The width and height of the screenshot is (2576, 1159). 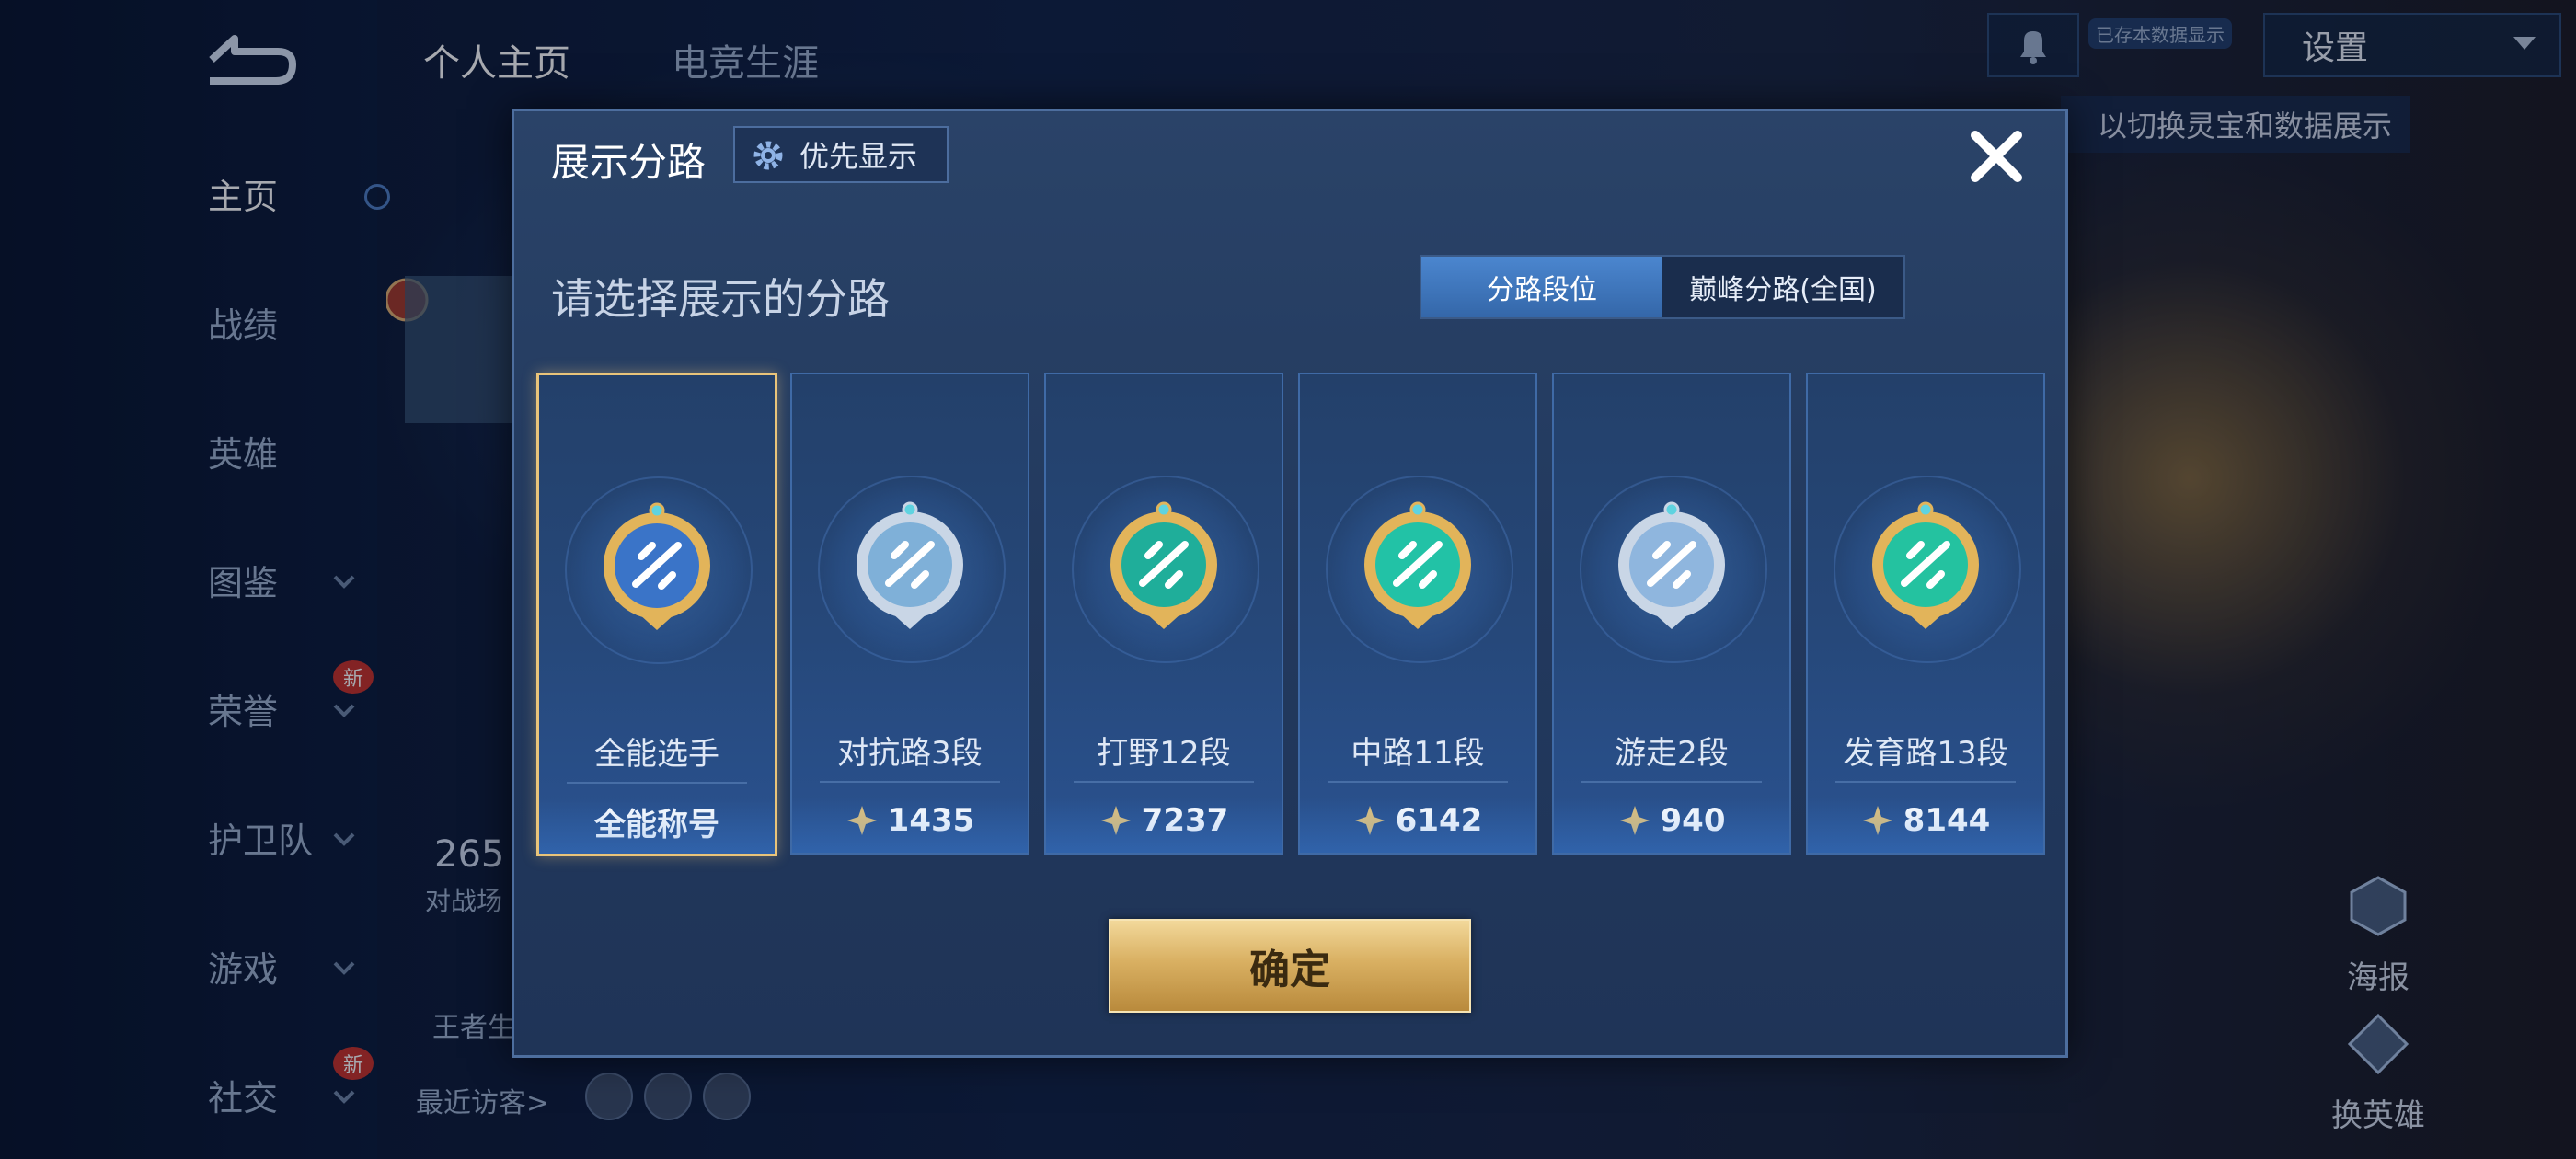 What do you see at coordinates (629, 162) in the screenshot?
I see `dialog-title: 展示分路` at bounding box center [629, 162].